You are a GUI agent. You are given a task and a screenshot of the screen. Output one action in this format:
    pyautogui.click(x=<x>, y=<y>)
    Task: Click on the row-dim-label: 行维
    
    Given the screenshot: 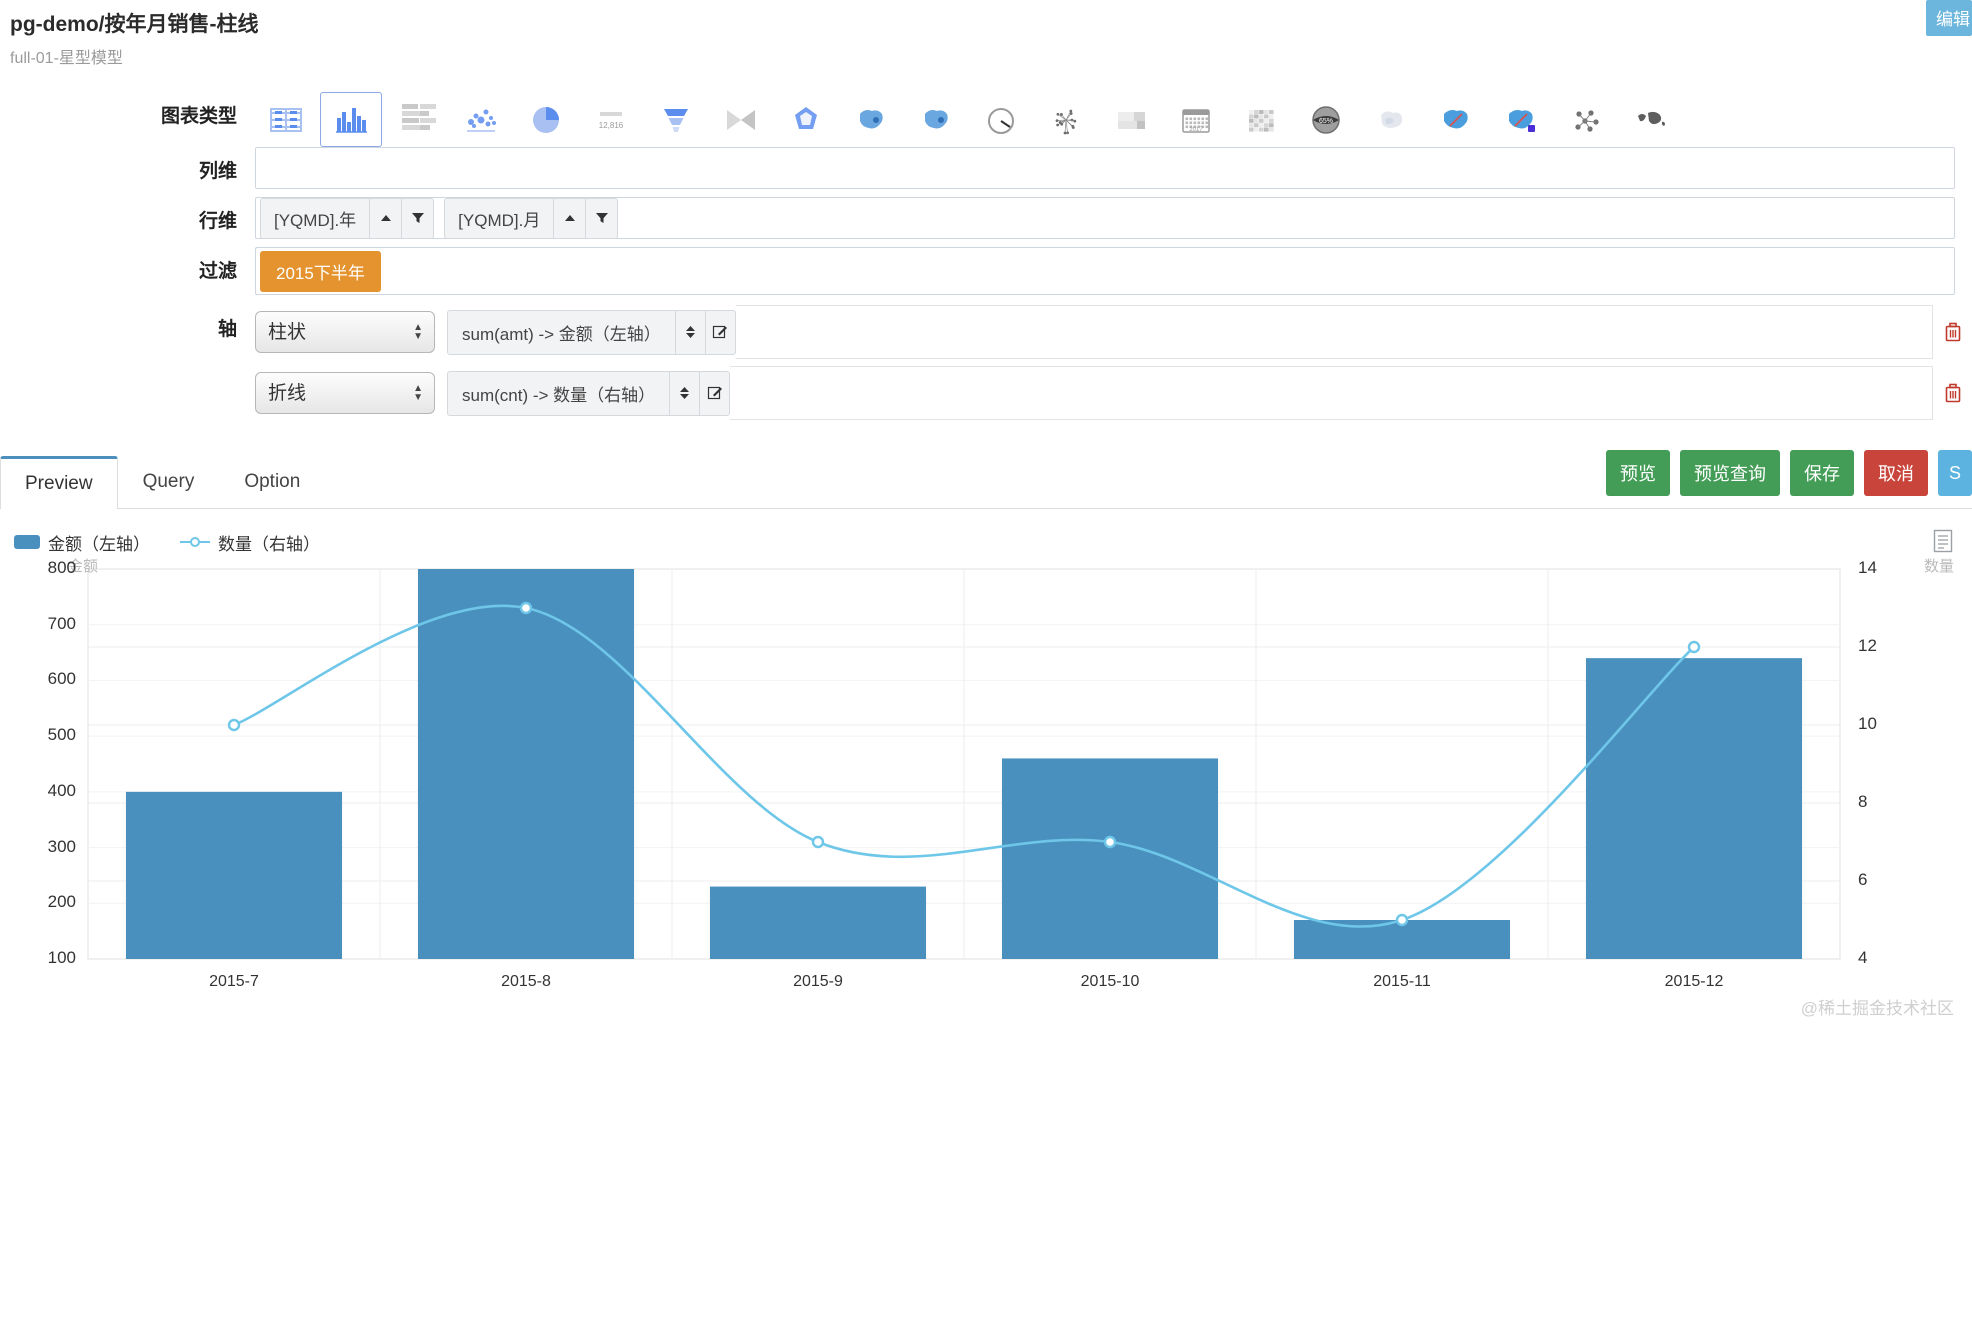 What is the action you would take?
    pyautogui.click(x=217, y=221)
    